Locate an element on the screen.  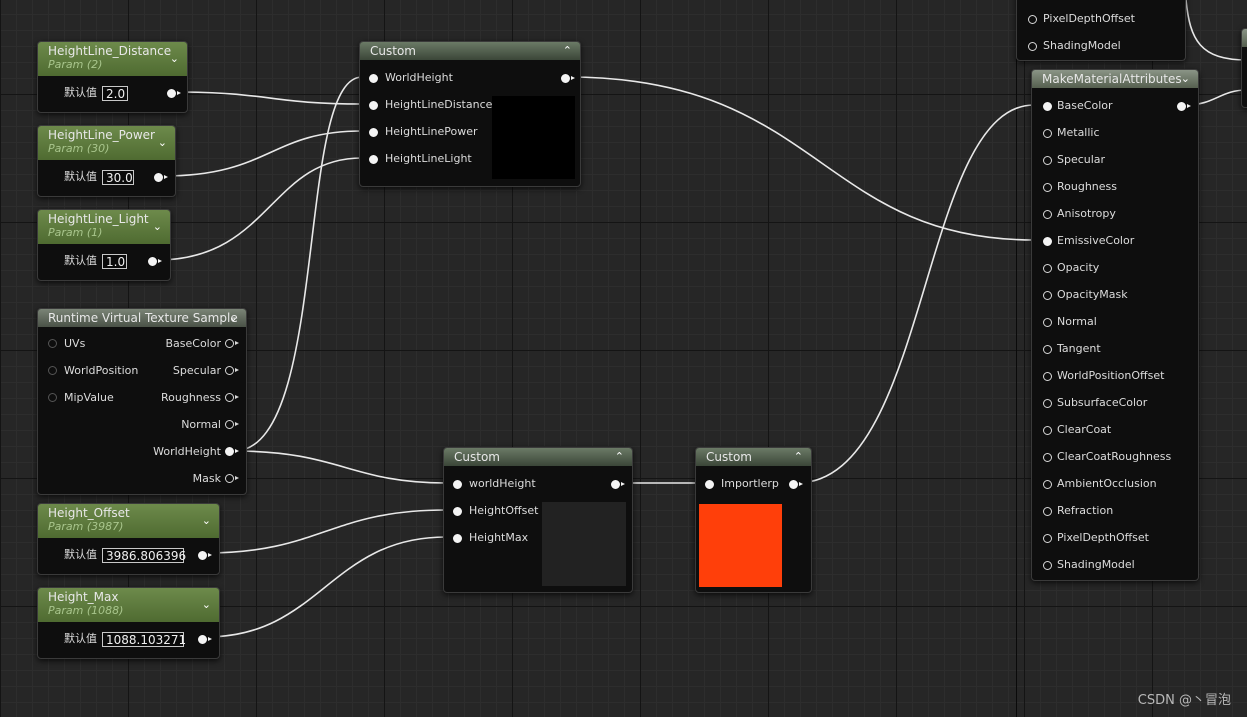
input-pin-worldpositionoffset is located at coordinates (1047, 376).